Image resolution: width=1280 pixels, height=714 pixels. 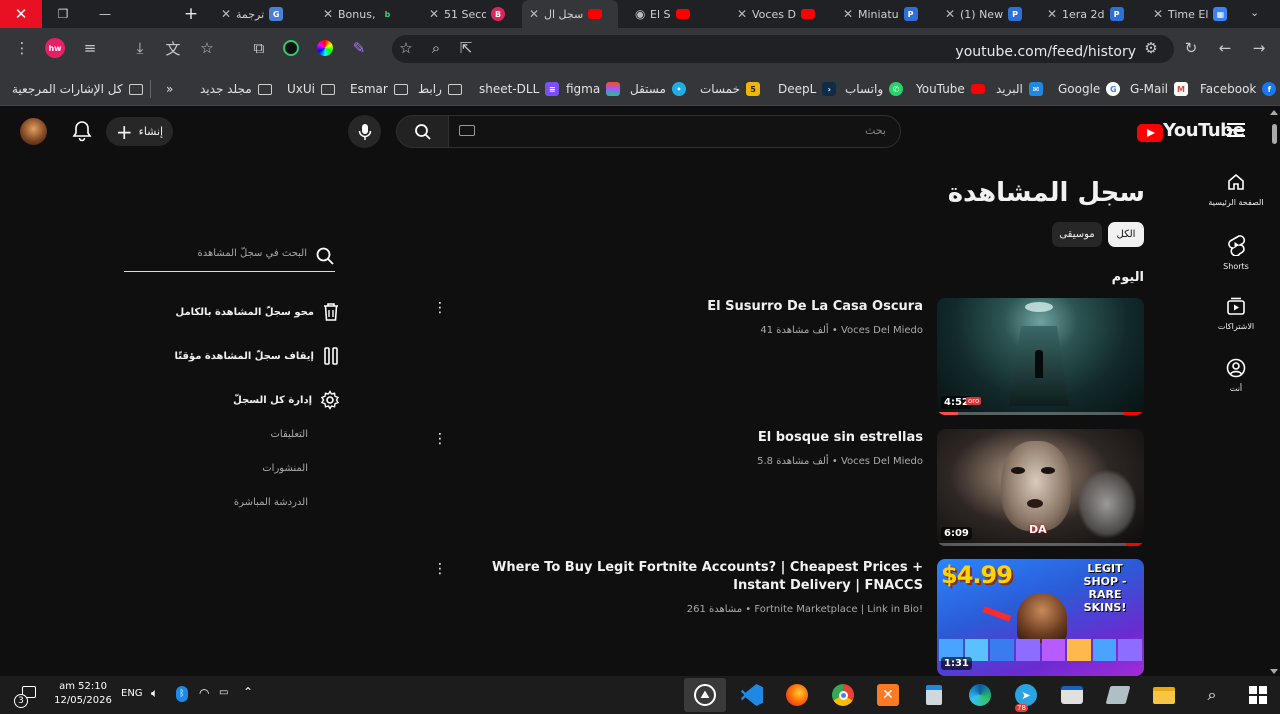 I want to click on bookmark-more: », so click(x=169, y=89).